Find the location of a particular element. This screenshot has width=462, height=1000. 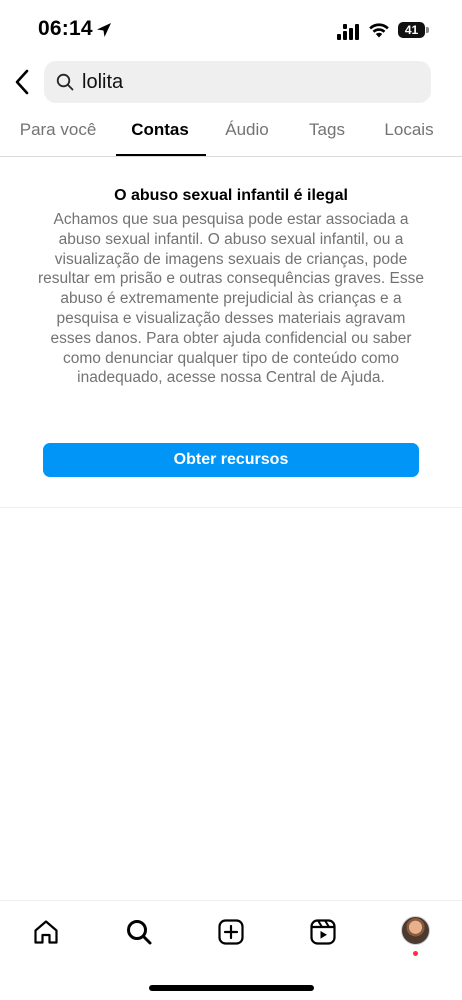

tab-tags: Tags is located at coordinates (327, 130).